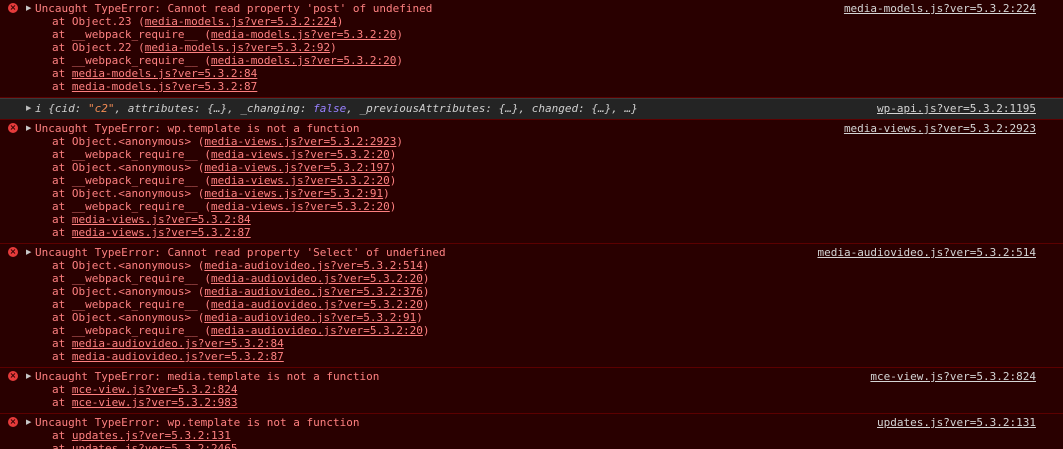 This screenshot has width=1063, height=449. I want to click on stack-frame-link: media-audiovideo.js?ver=5.3.2:84, so click(178, 343).